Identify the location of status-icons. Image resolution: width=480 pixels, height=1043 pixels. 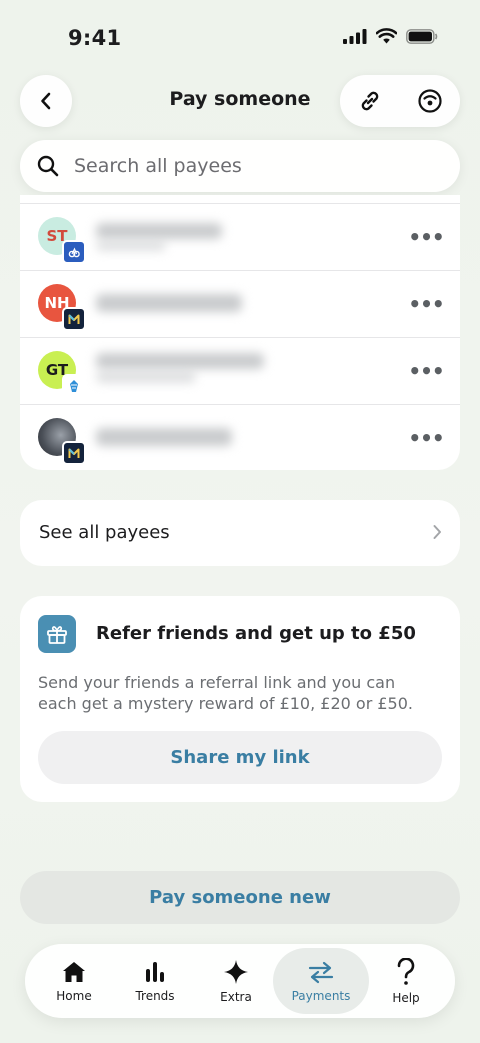
(390, 36).